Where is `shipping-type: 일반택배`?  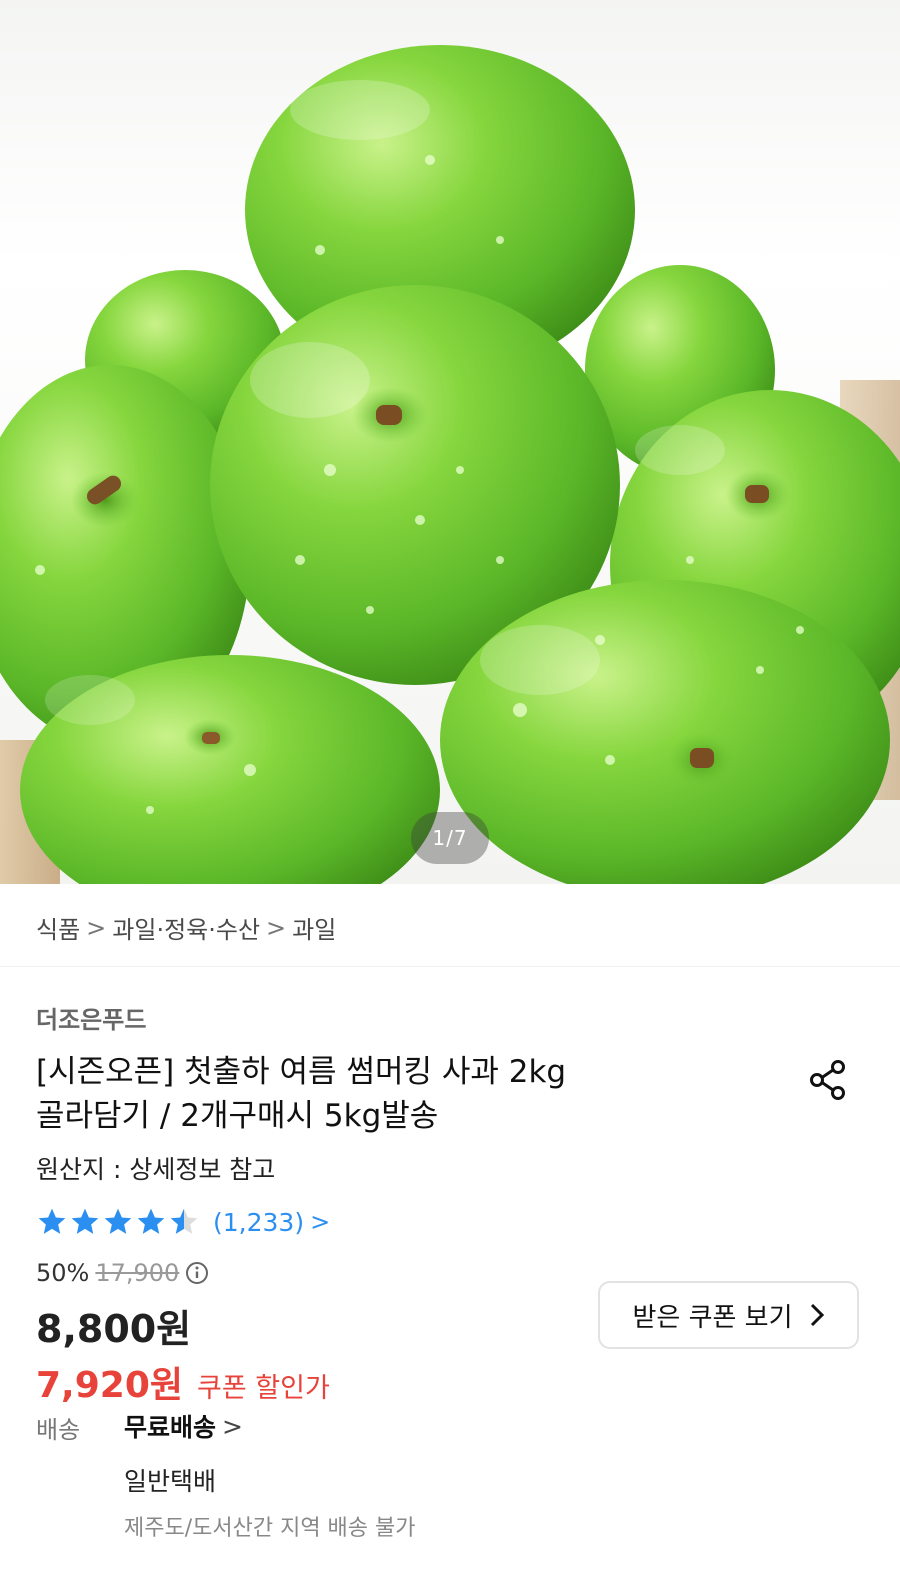
shipping-type: 일반택배 is located at coordinates (170, 1481).